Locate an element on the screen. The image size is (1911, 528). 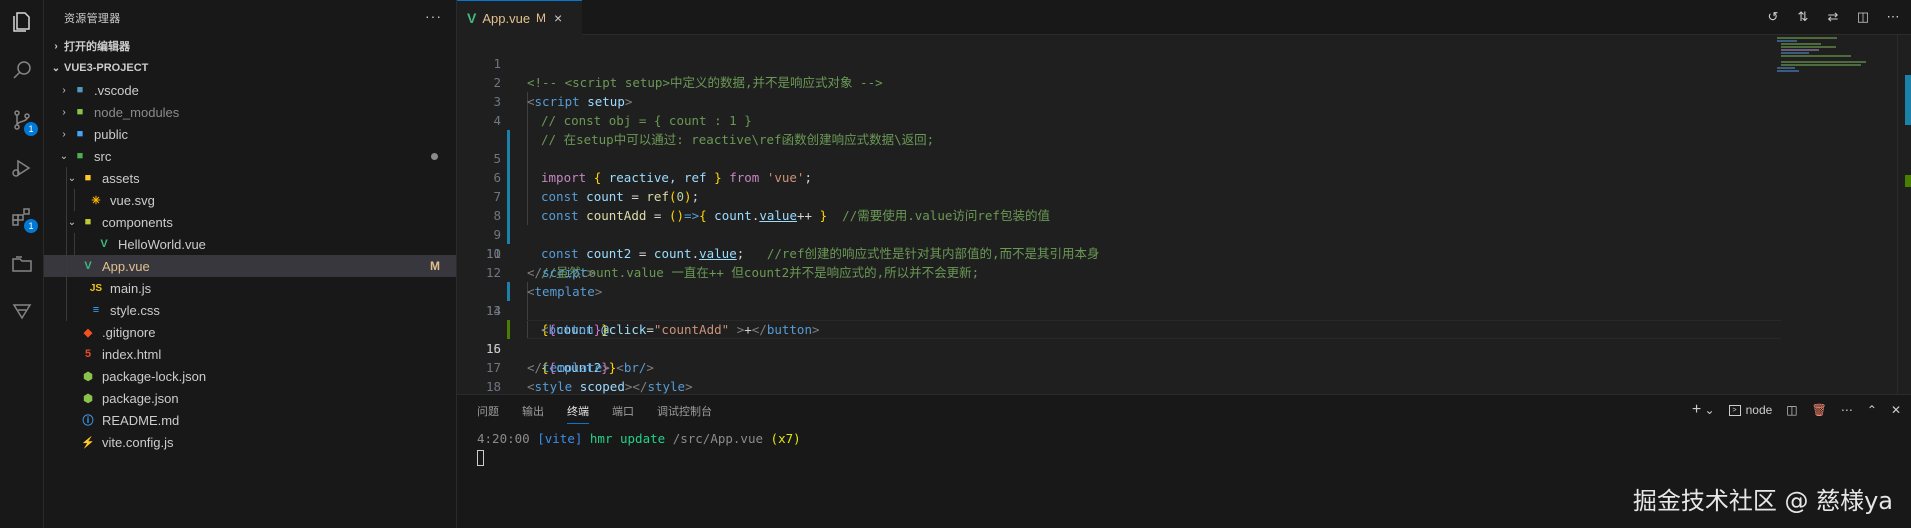
folder-node-icon: ■ is located at coordinates (80, 112).